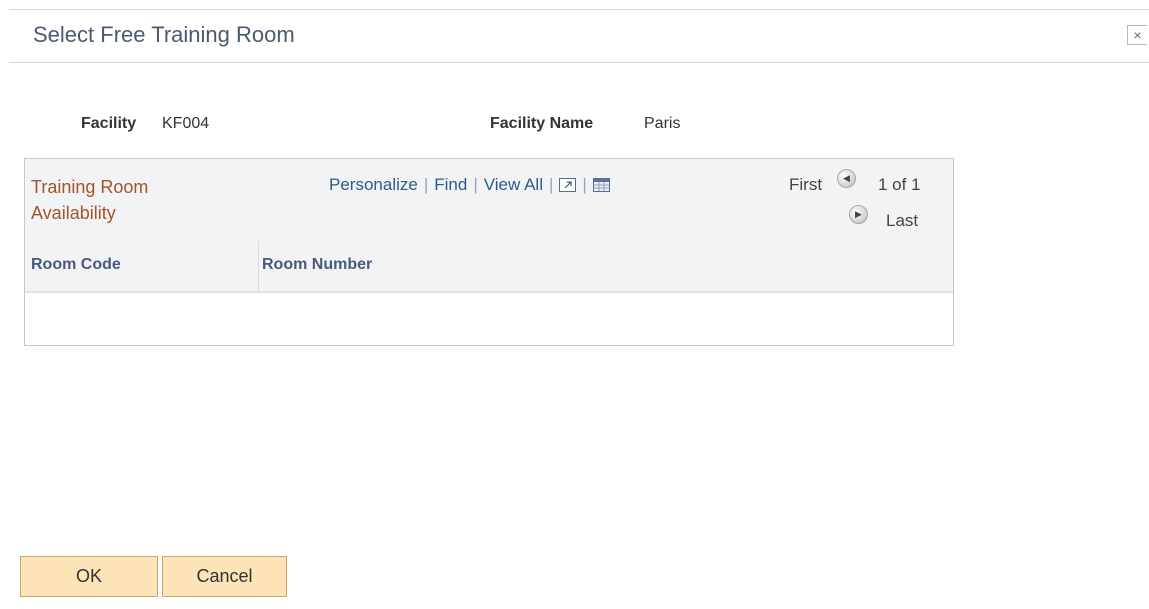  What do you see at coordinates (846, 178) in the screenshot?
I see `previous-arrow-icon: ◀` at bounding box center [846, 178].